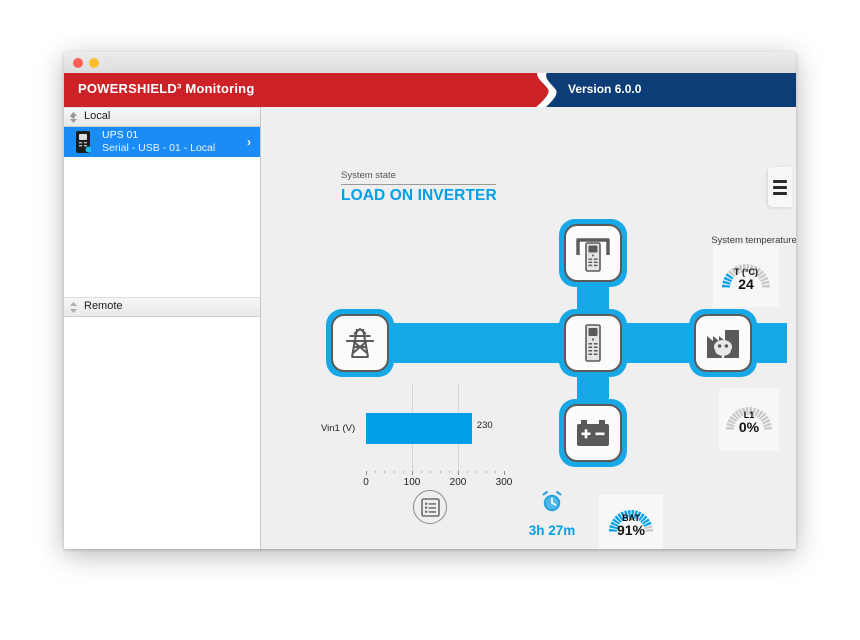  I want to click on node-mains-input, so click(360, 343).